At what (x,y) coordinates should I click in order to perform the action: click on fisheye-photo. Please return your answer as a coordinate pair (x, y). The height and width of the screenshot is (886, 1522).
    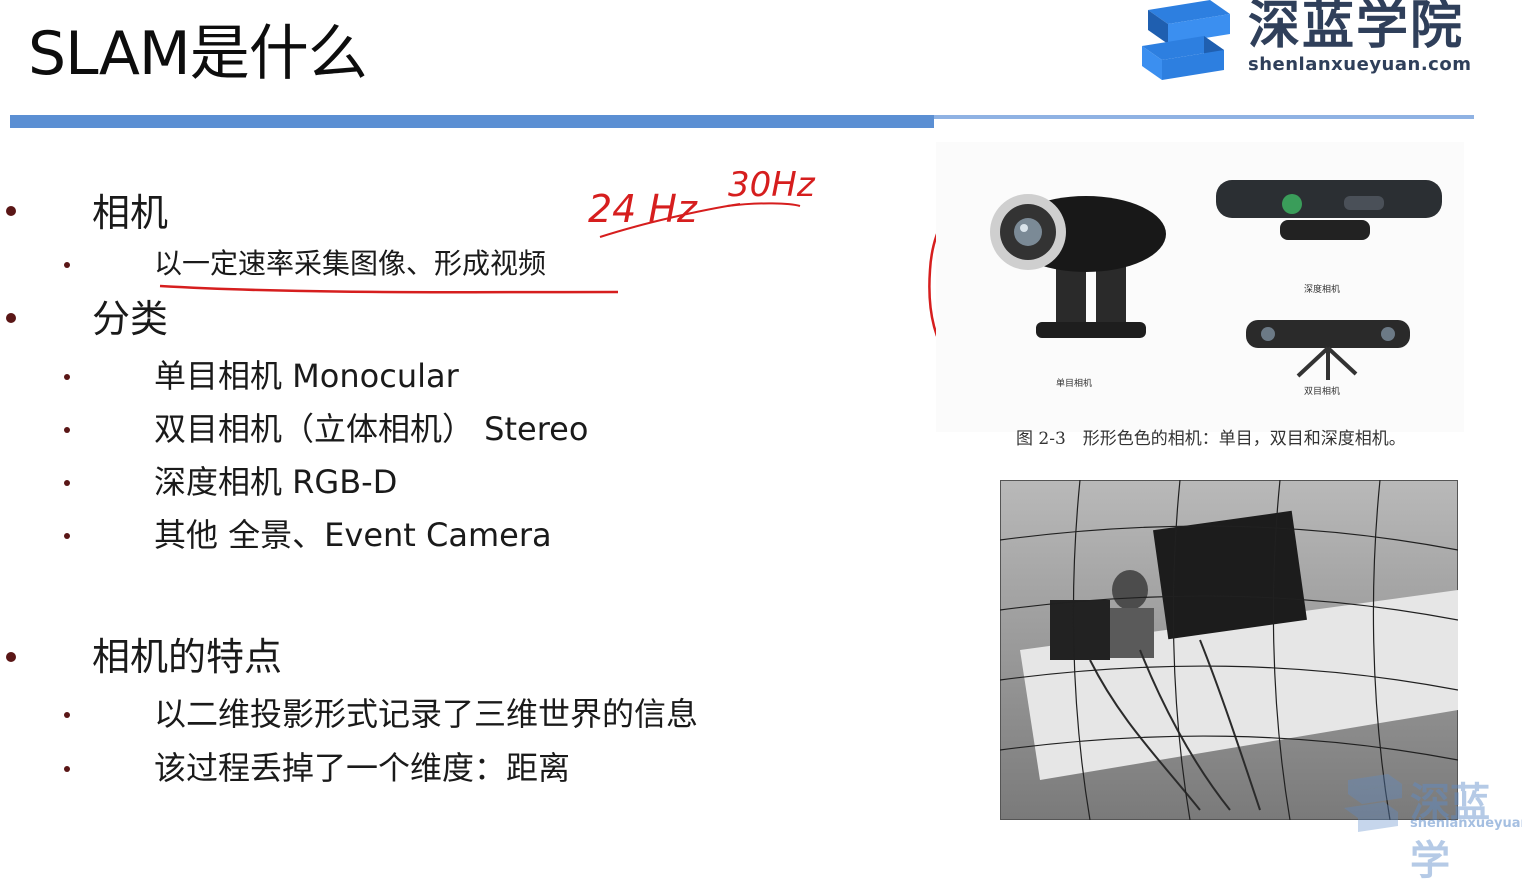
    Looking at the image, I should click on (1229, 650).